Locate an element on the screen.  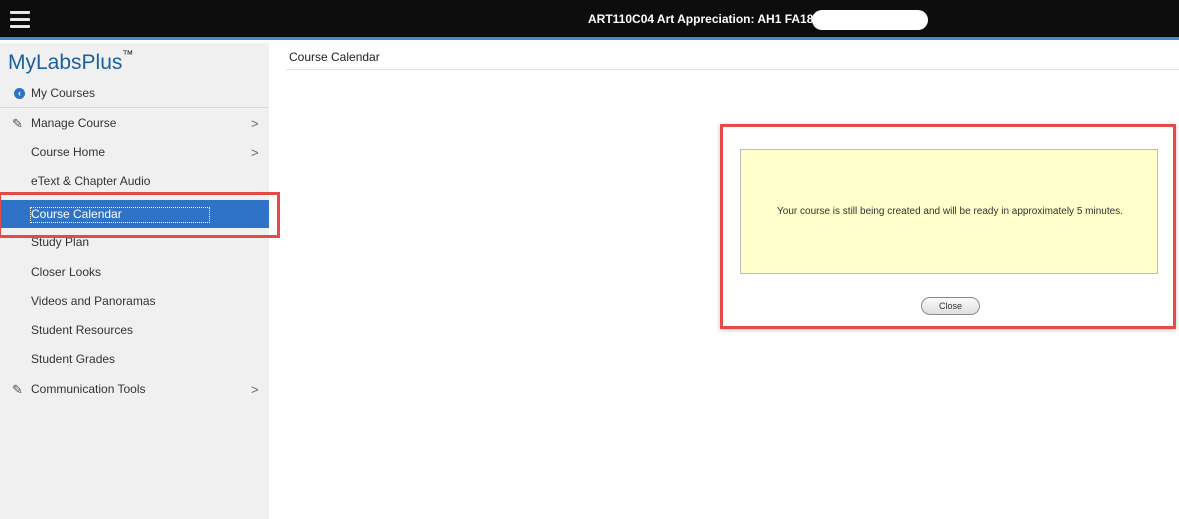
sidebar-item-student-resources: Student Resources is located at coordinates (134, 330).